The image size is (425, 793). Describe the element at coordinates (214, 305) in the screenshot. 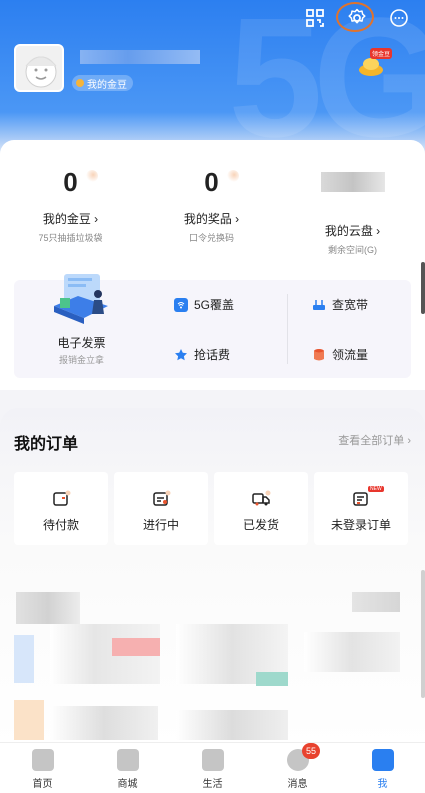

I see `service-label: 5G覆盖` at that location.